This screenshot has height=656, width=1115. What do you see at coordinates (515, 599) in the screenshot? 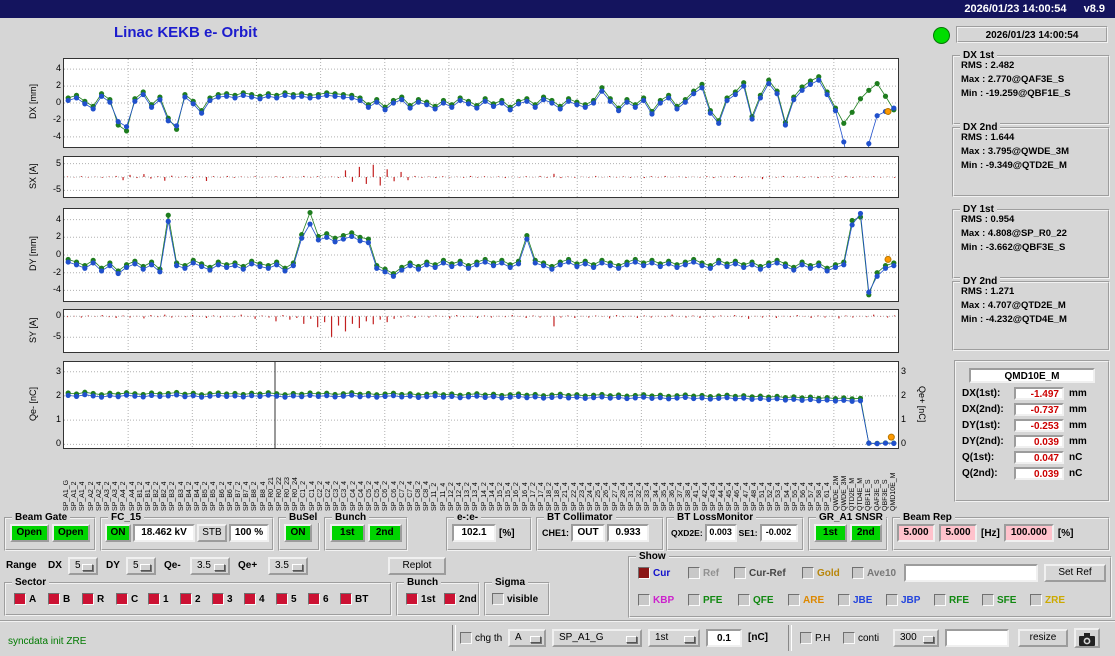
I see `sigma-visible-checkbox: visible` at bounding box center [515, 599].